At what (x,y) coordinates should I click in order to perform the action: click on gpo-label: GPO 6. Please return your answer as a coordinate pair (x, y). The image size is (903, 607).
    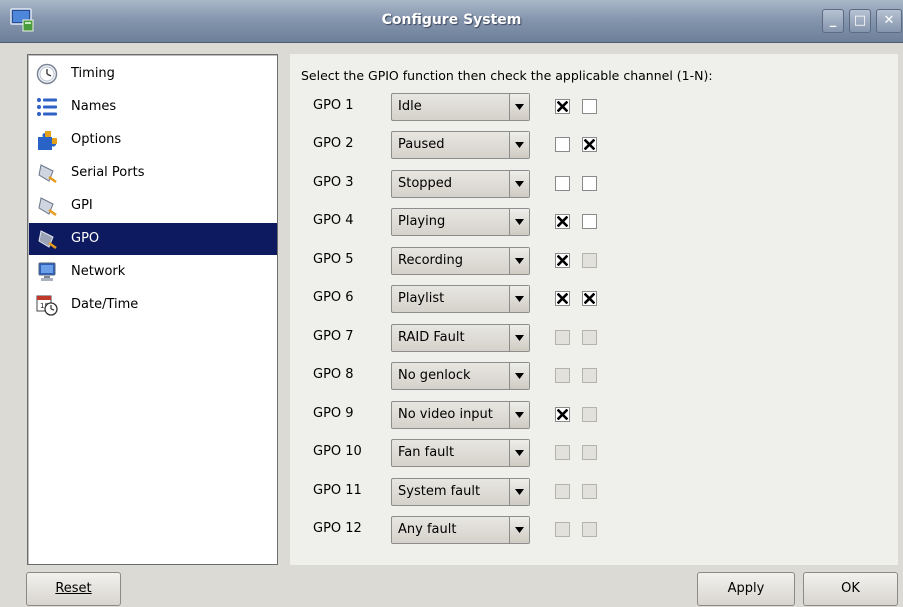
    Looking at the image, I should click on (333, 297).